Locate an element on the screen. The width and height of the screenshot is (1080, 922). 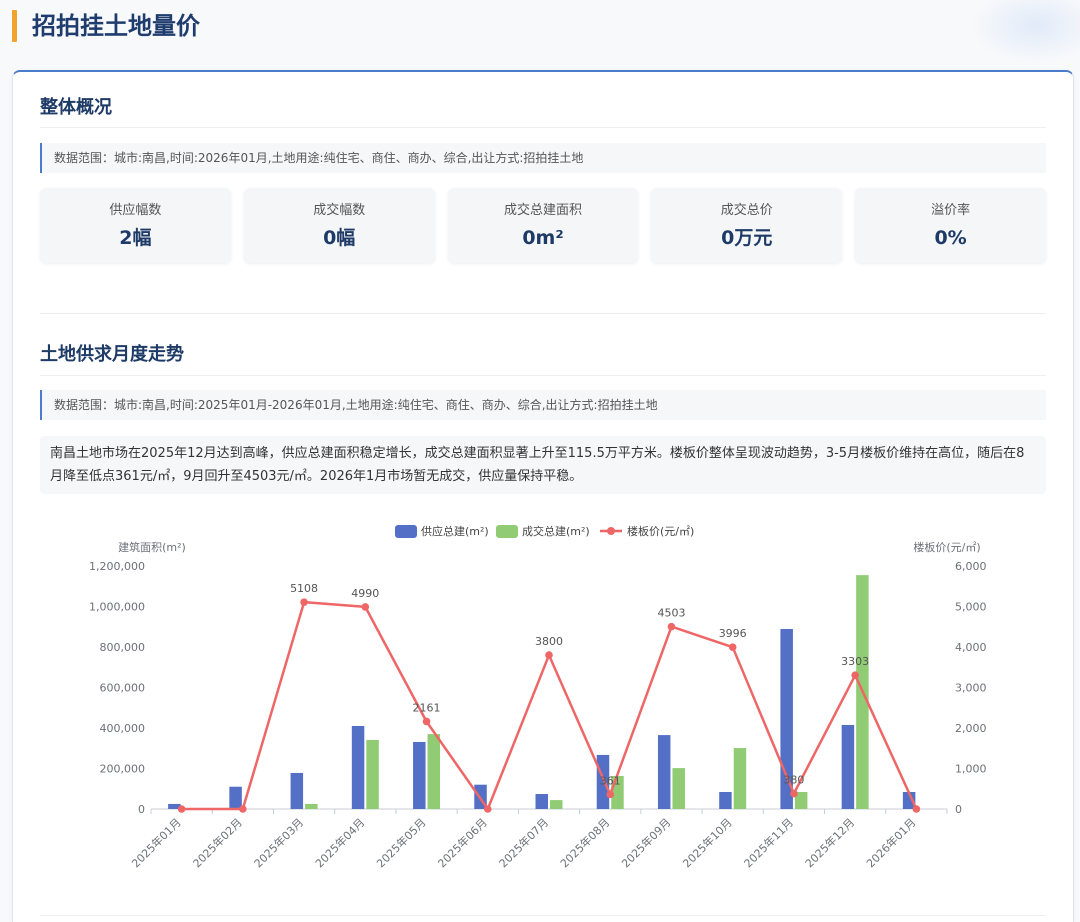
price-data-label: 361 is located at coordinates (610, 780).